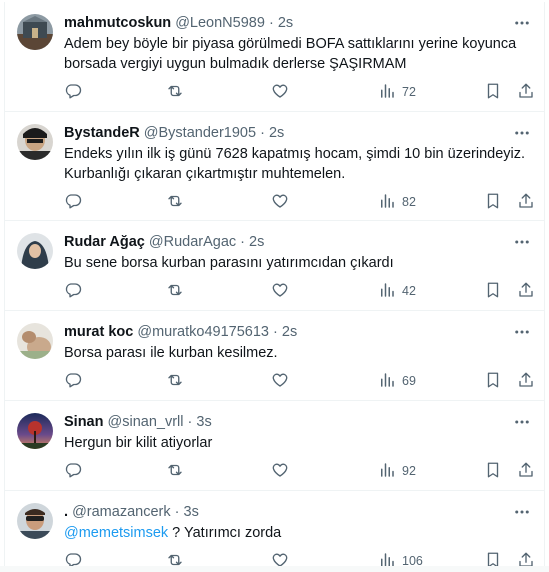 The width and height of the screenshot is (549, 572). What do you see at coordinates (121, 512) in the screenshot?
I see `user-handle: @ramazancerk` at bounding box center [121, 512].